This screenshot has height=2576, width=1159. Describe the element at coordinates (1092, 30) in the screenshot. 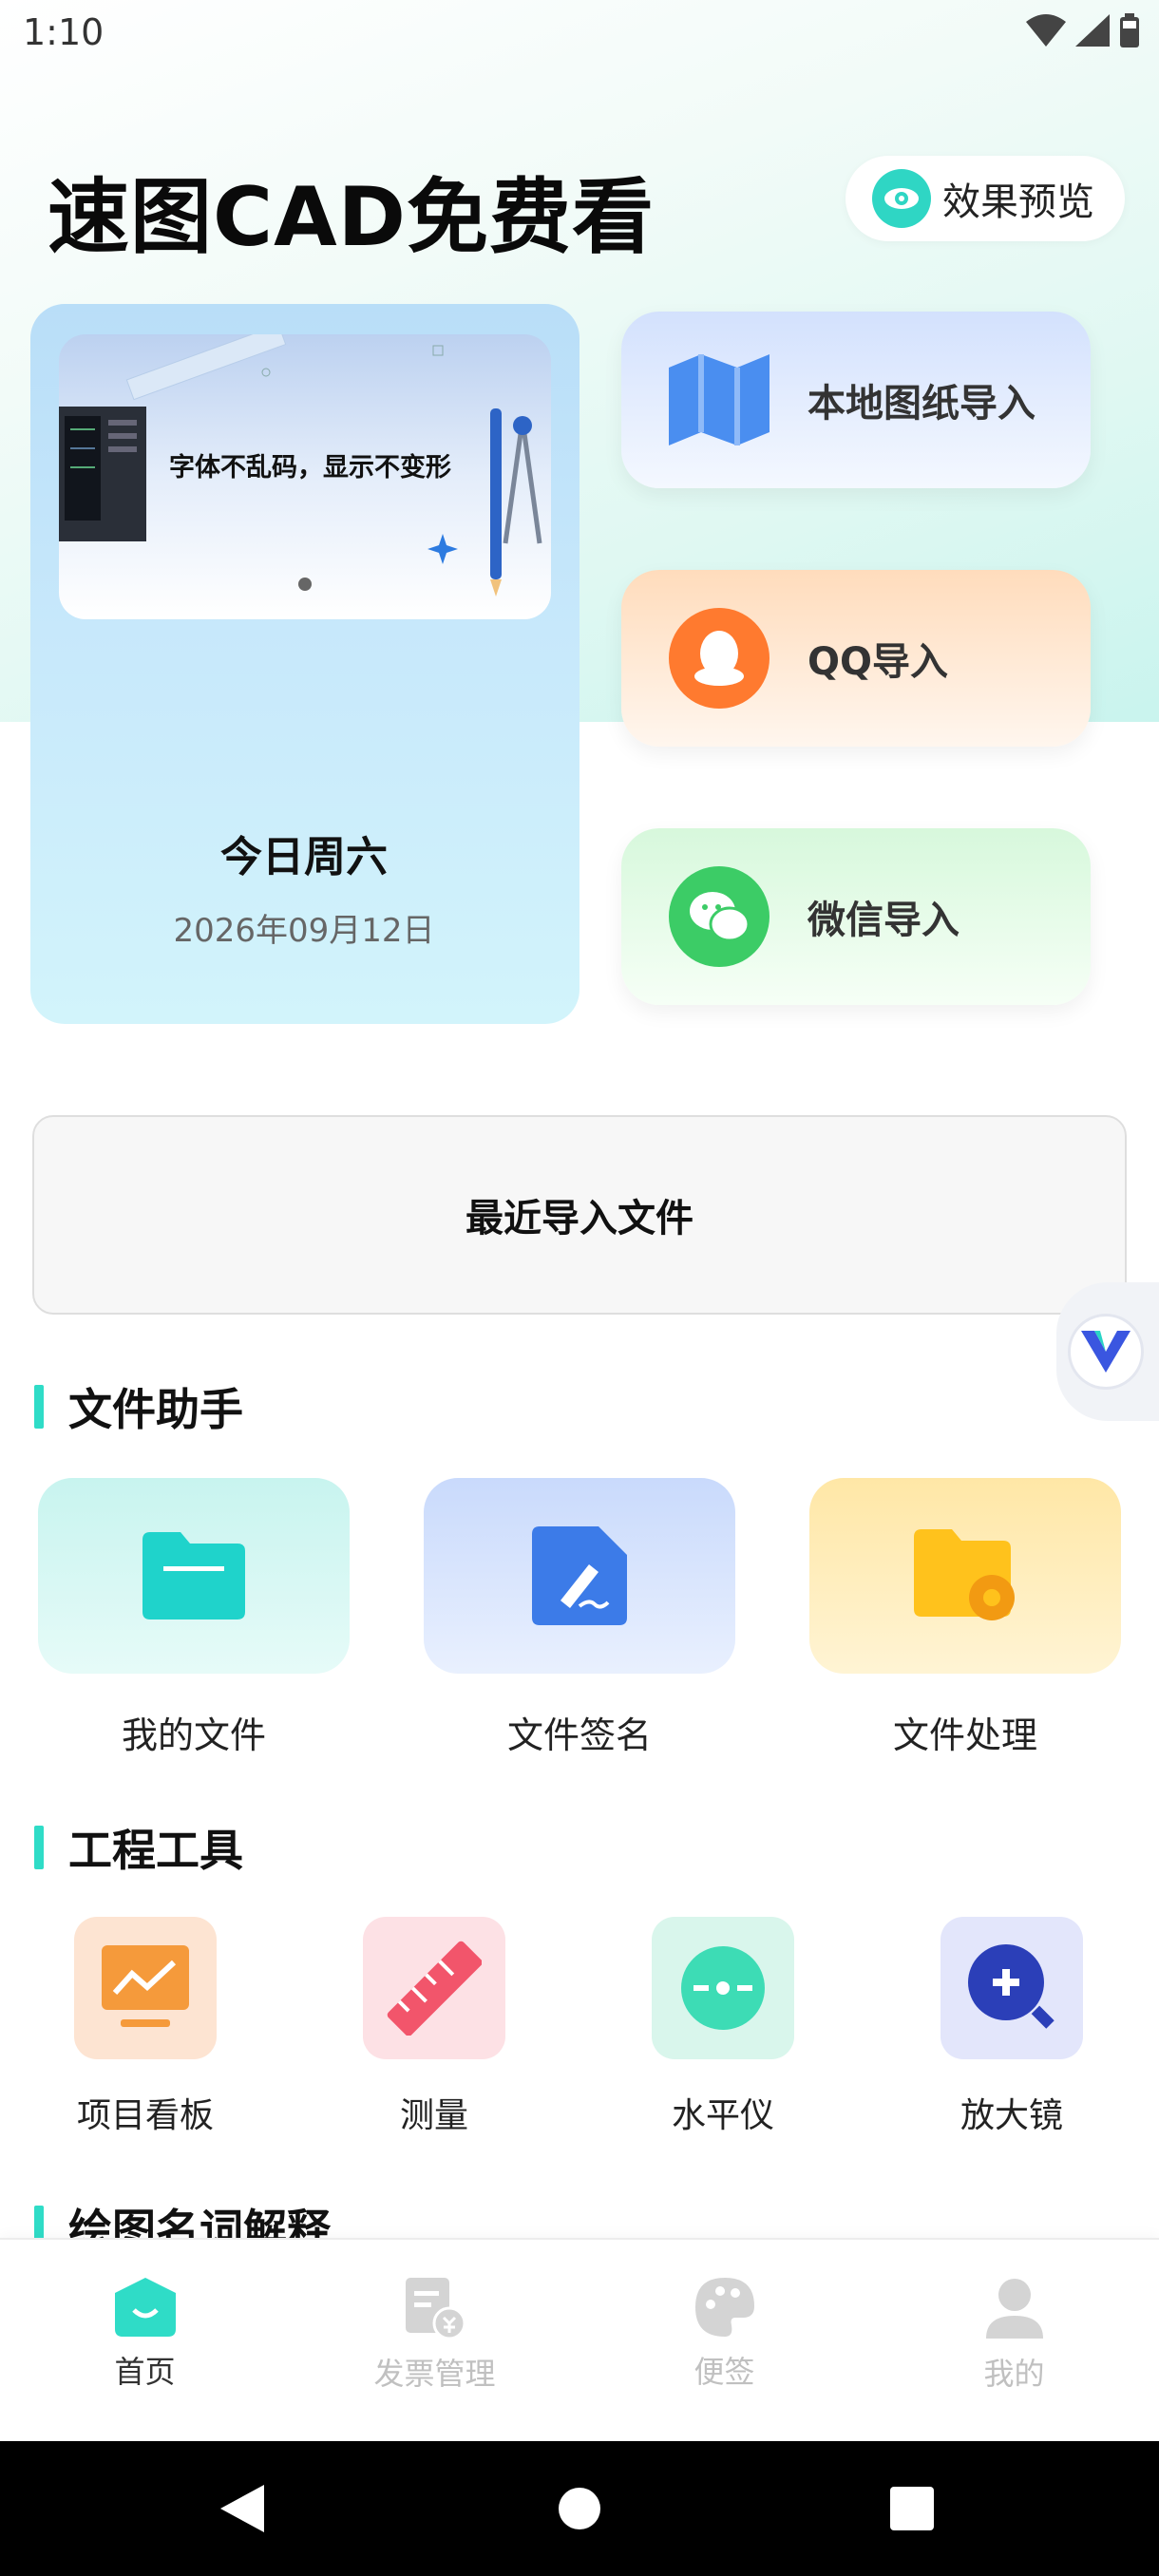

I see `signal-icon` at that location.